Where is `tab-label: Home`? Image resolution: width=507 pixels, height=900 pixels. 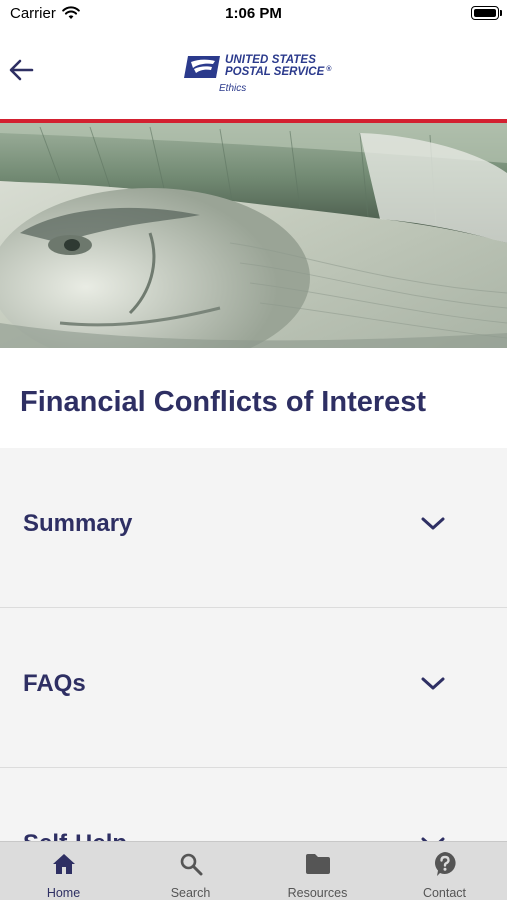 tab-label: Home is located at coordinates (63, 893).